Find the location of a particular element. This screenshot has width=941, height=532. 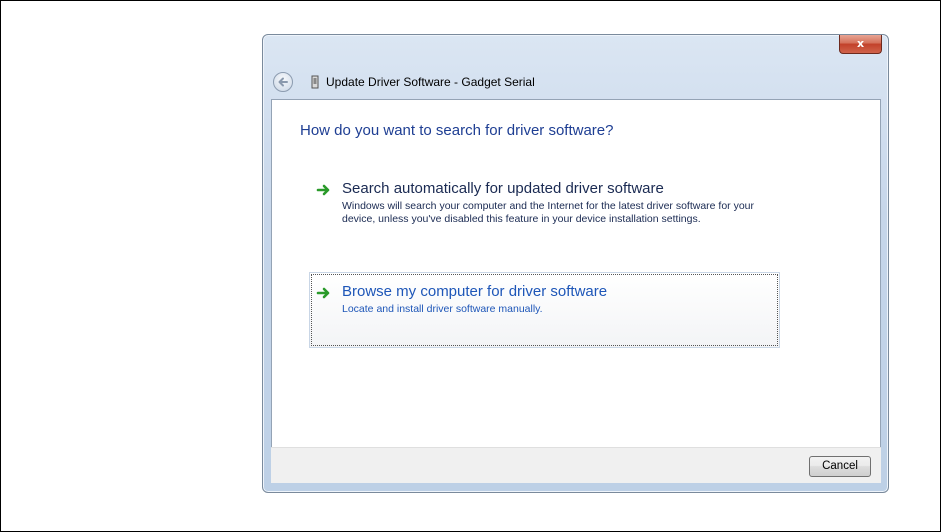

back-arrow-icon is located at coordinates (283, 82).